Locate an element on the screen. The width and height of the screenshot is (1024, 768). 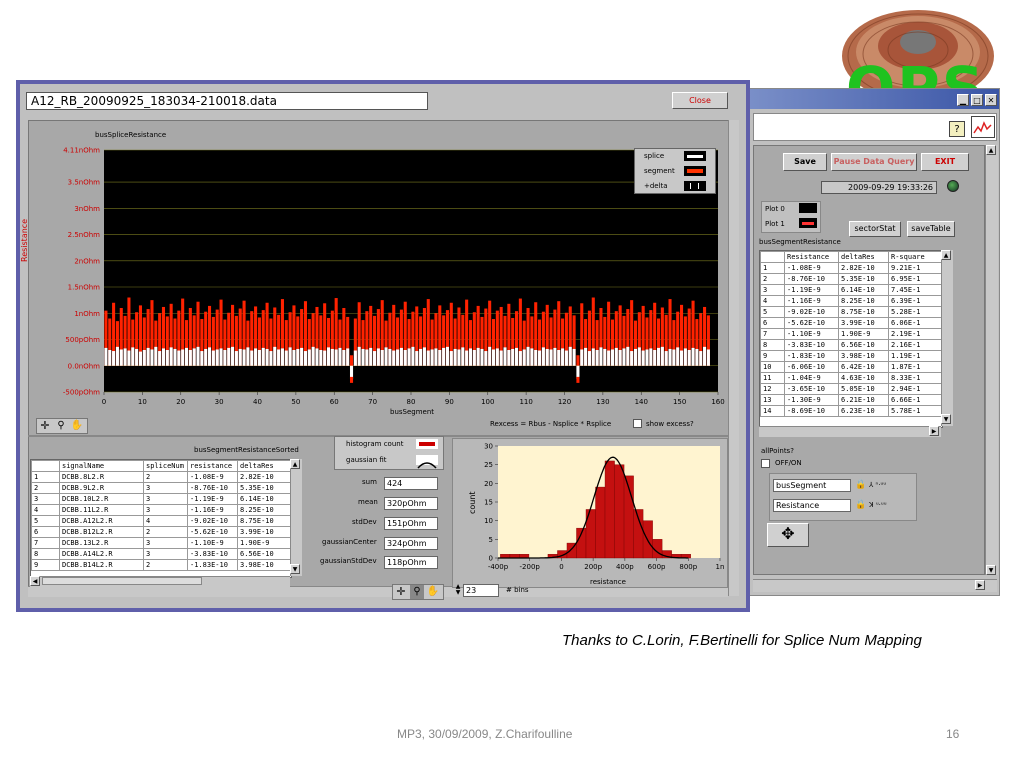
table-row: 2 -8.76E-10 5.35E-10 6.95E-1 is located at coordinates (851, 279).